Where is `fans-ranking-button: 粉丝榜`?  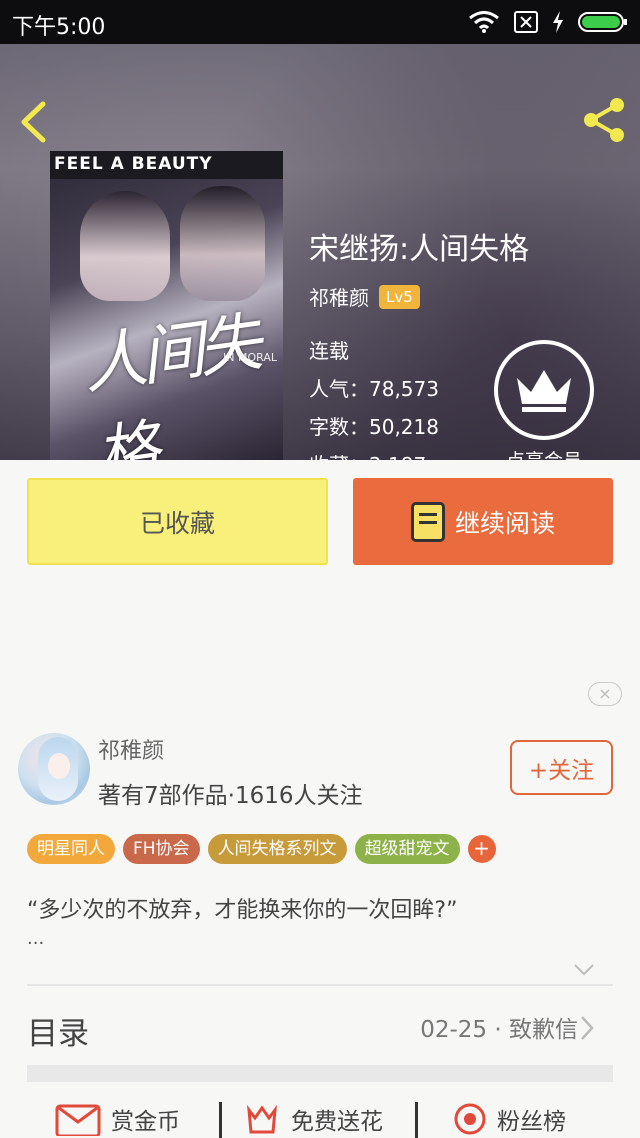 fans-ranking-button: 粉丝榜 is located at coordinates (509, 1119).